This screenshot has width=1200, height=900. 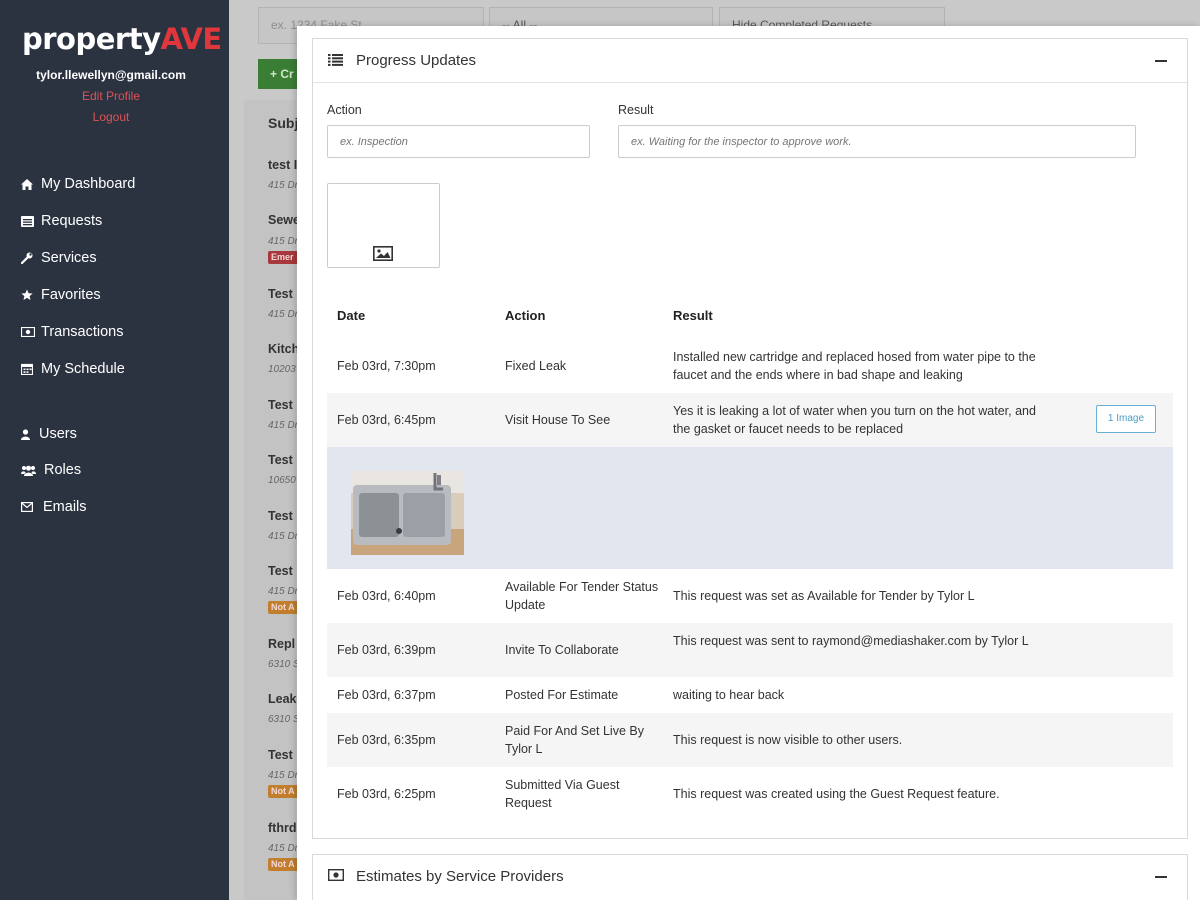 I want to click on row-date: Feb 03rd, 6:45pm, so click(x=386, y=420).